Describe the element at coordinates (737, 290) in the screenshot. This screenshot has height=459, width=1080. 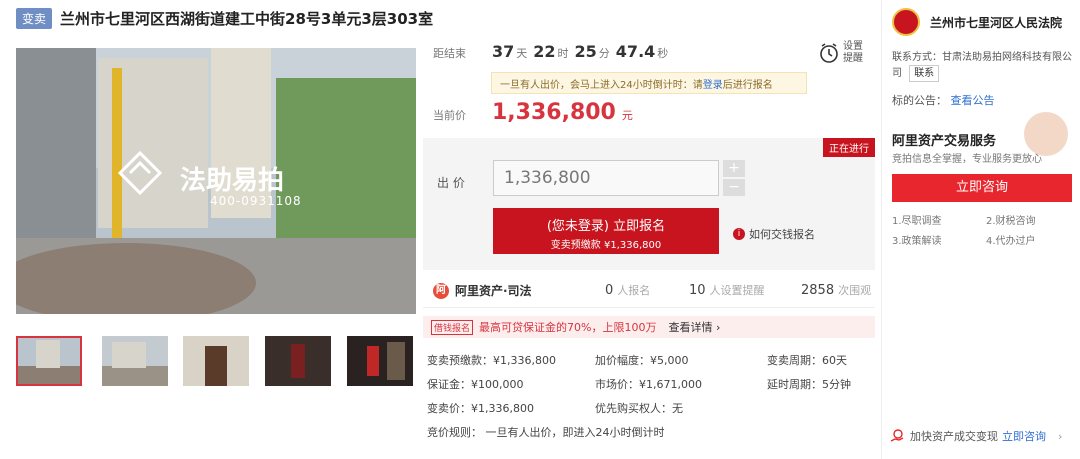
I see `reminder-count-label: 人设置提醒` at that location.